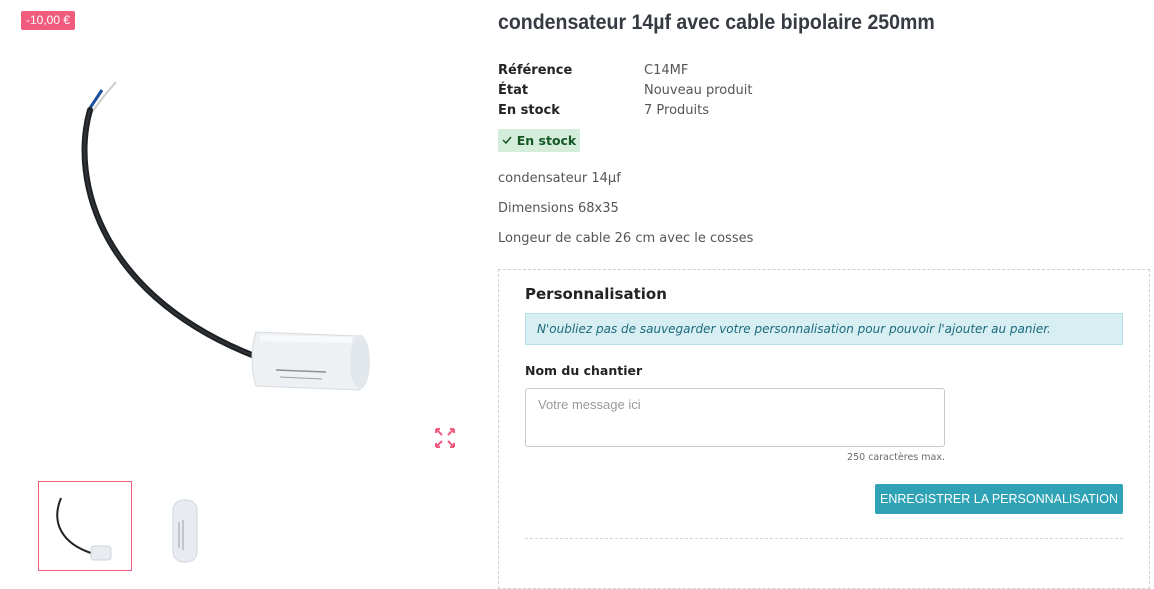 The height and width of the screenshot is (589, 1154). Describe the element at coordinates (185, 531) in the screenshot. I see `capacitor-side-thumbnail` at that location.